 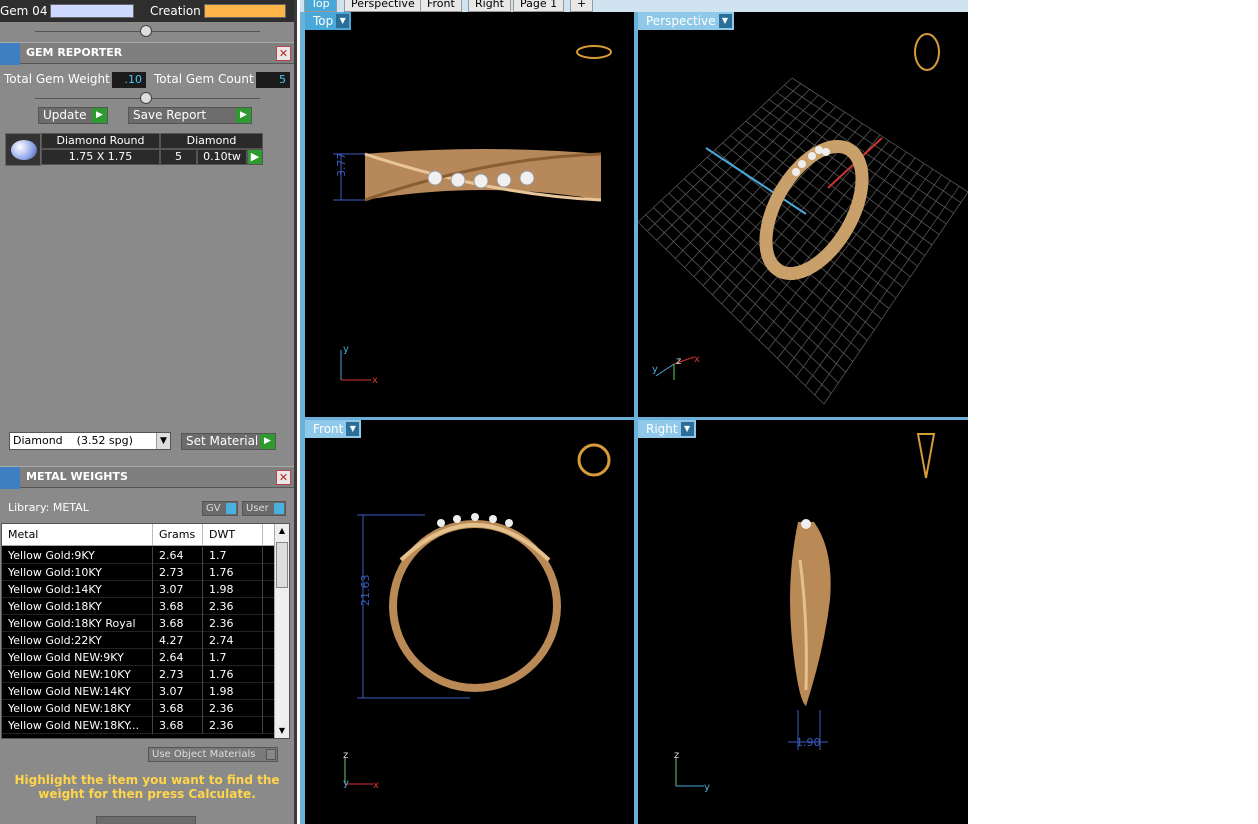 What do you see at coordinates (469, 214) in the screenshot?
I see `viewport-top: 3.77 y x Top ▼` at bounding box center [469, 214].